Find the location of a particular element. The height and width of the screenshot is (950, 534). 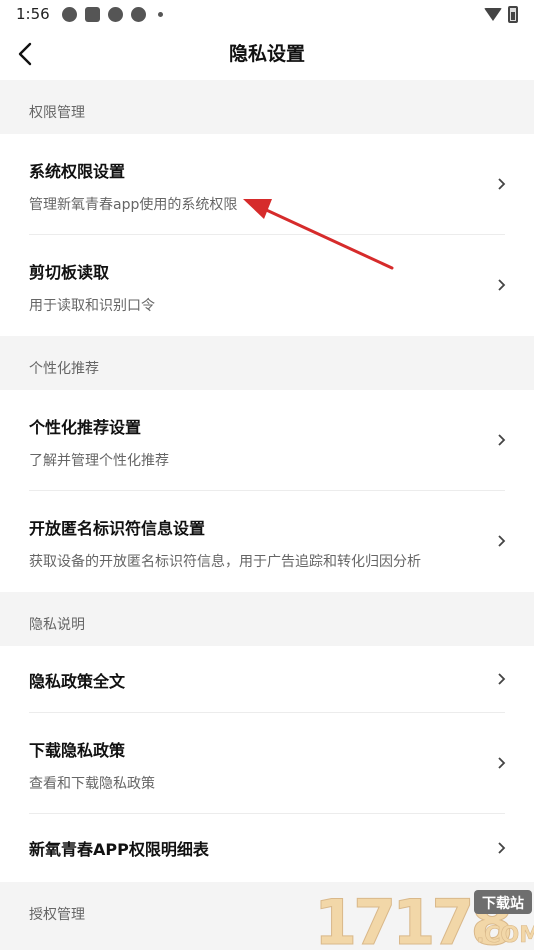

page-title: 隐私设置 is located at coordinates (266, 54).